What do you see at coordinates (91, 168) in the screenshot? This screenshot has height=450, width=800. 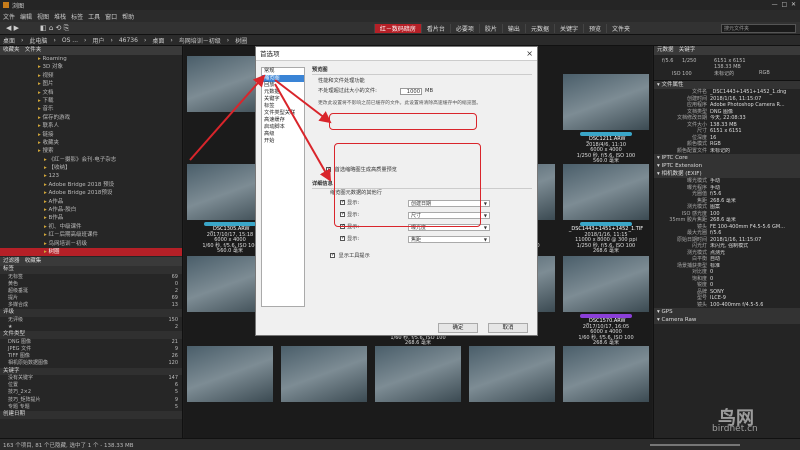 I see `folder-tree-item: ▸ 【收纳】` at bounding box center [91, 168].